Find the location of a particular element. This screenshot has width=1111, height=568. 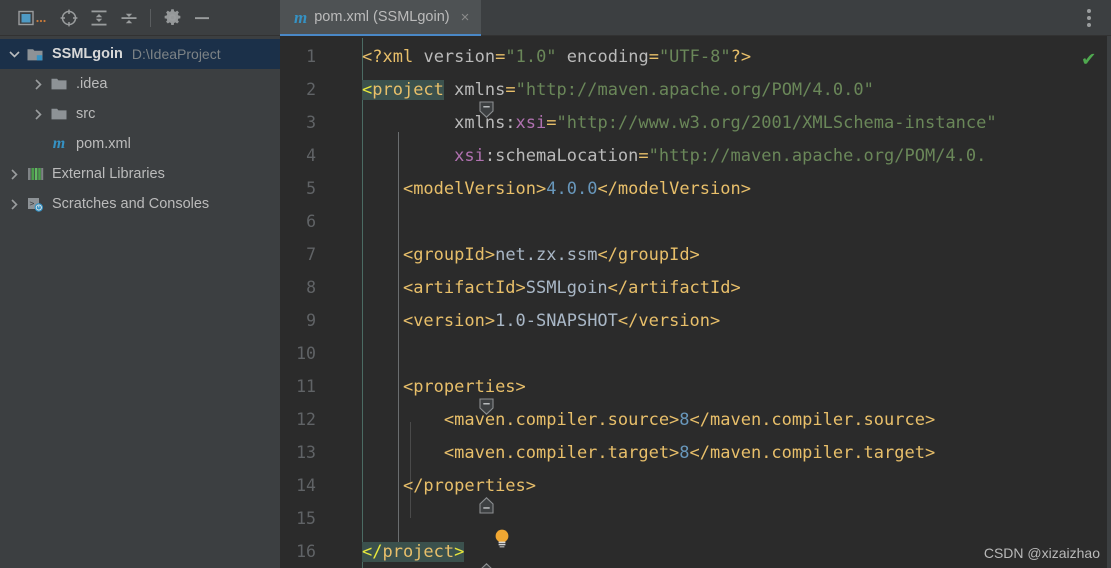

code-line: 11 <properties> is located at coordinates (695, 392).